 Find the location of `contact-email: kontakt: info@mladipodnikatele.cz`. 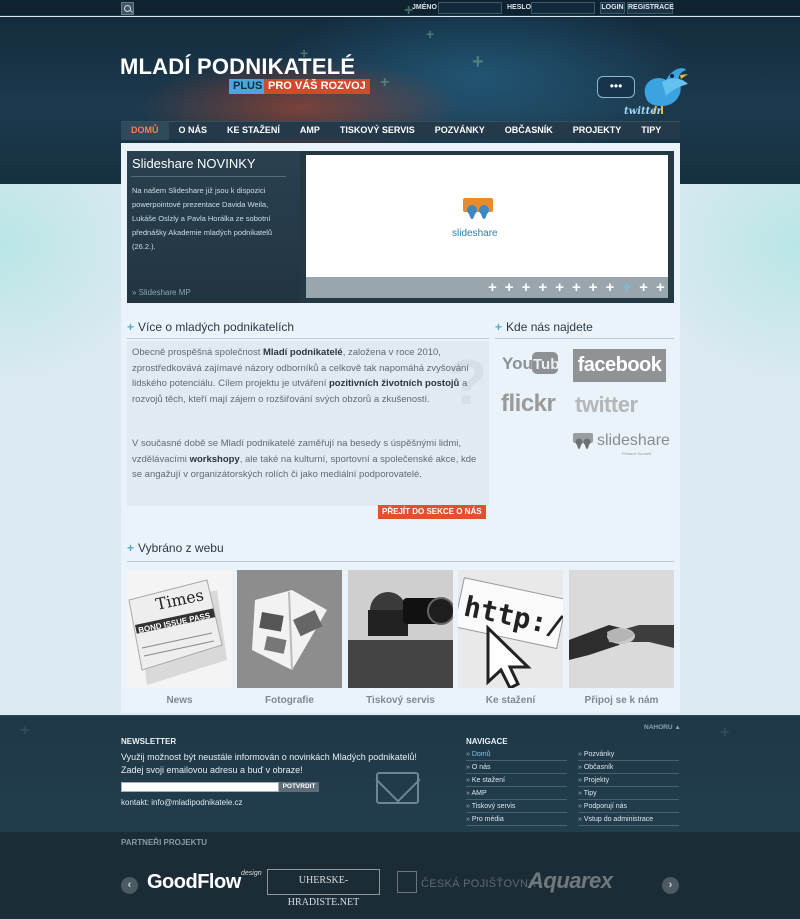

contact-email: kontakt: info@mladipodnikatele.cz is located at coordinates (182, 802).